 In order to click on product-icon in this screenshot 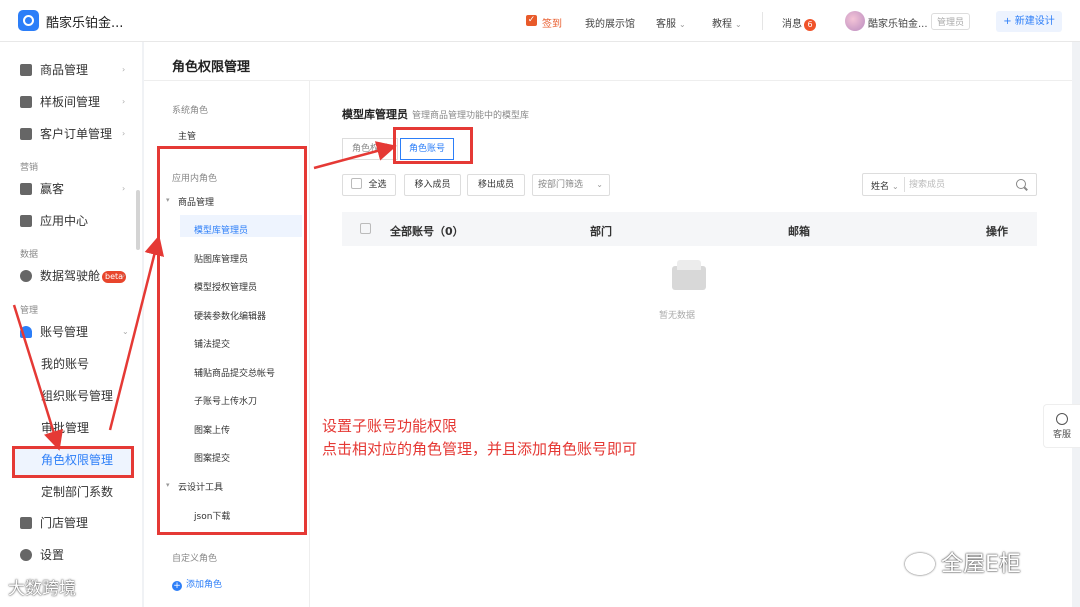, I will do `click(26, 70)`.